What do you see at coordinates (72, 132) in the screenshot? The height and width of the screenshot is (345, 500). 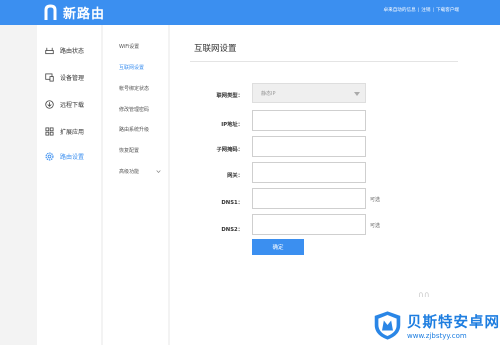 I see `sidebar-item-label: 扩展应用` at bounding box center [72, 132].